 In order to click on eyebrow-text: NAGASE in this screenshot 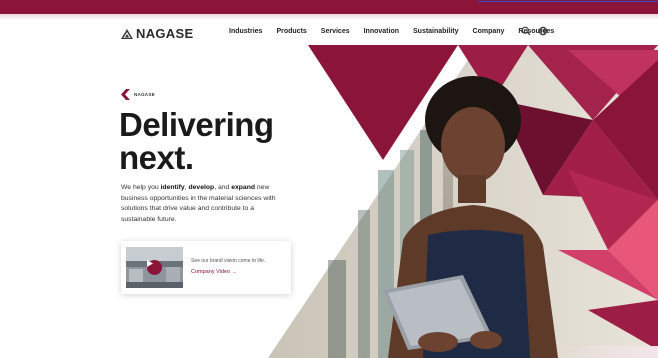, I will do `click(145, 94)`.